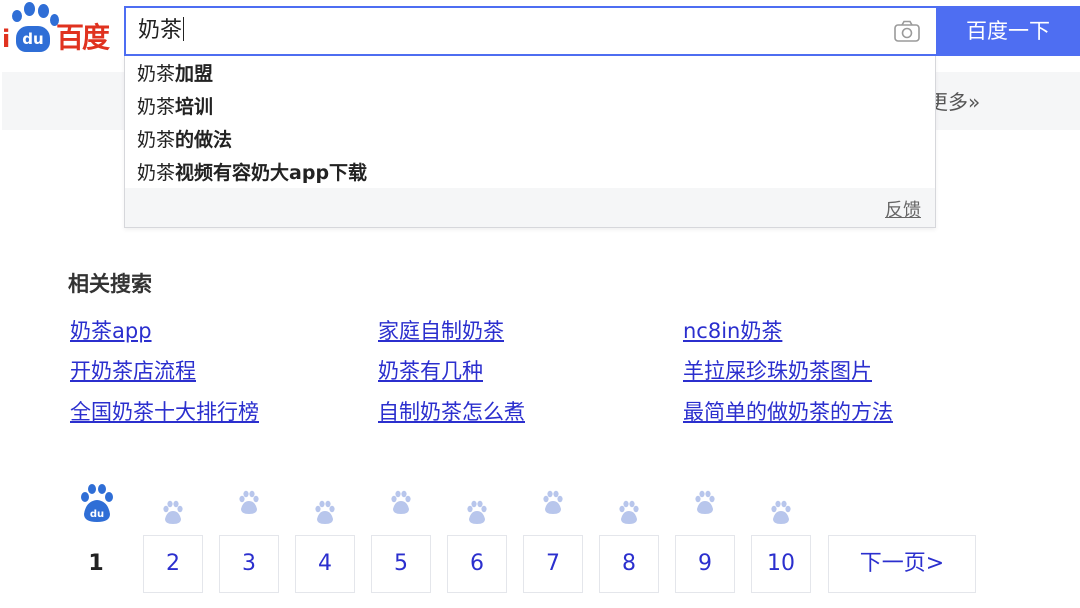  I want to click on camera-icon, so click(907, 31).